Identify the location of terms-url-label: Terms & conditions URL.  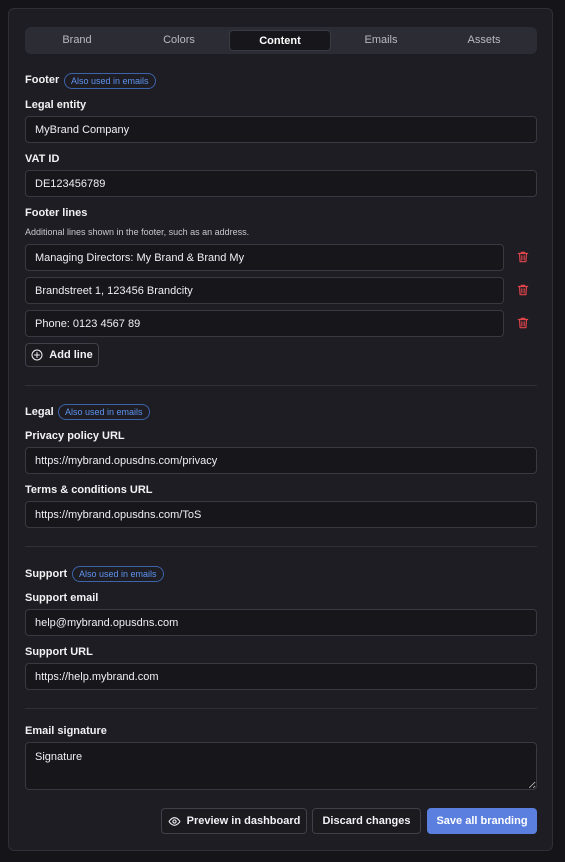
(89, 490).